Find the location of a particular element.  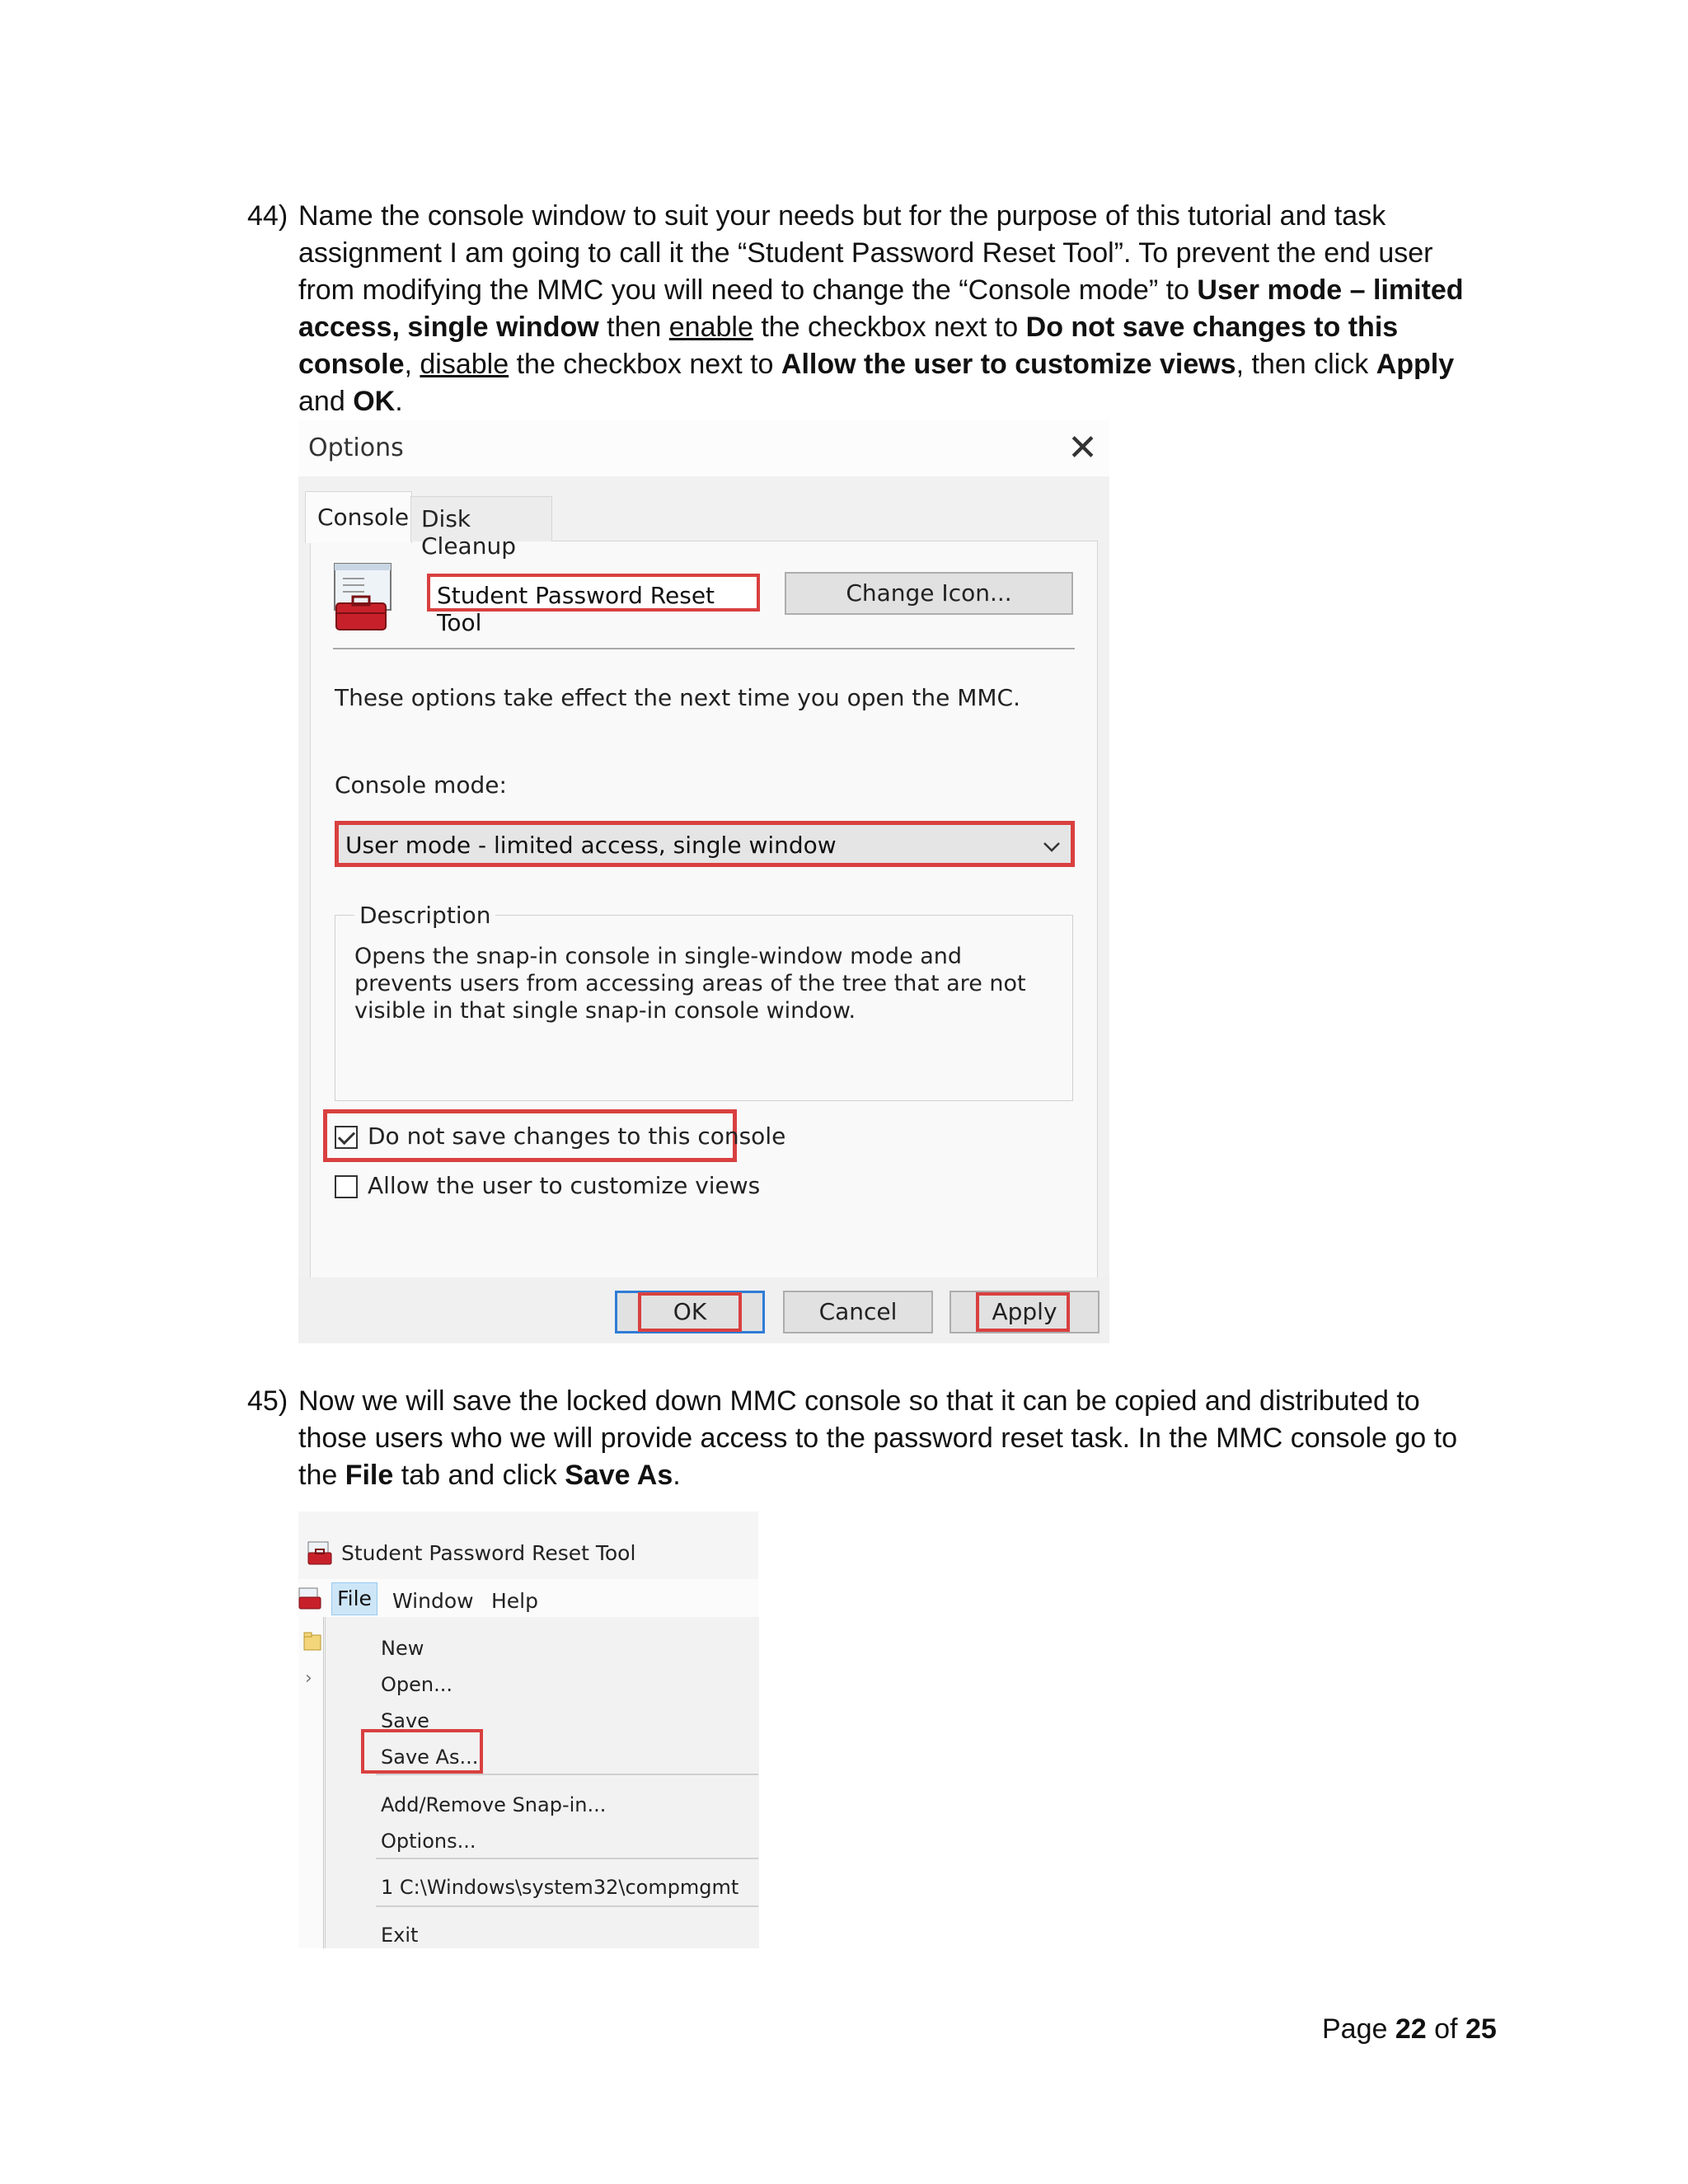

cancel-button: Cancel is located at coordinates (858, 1312).